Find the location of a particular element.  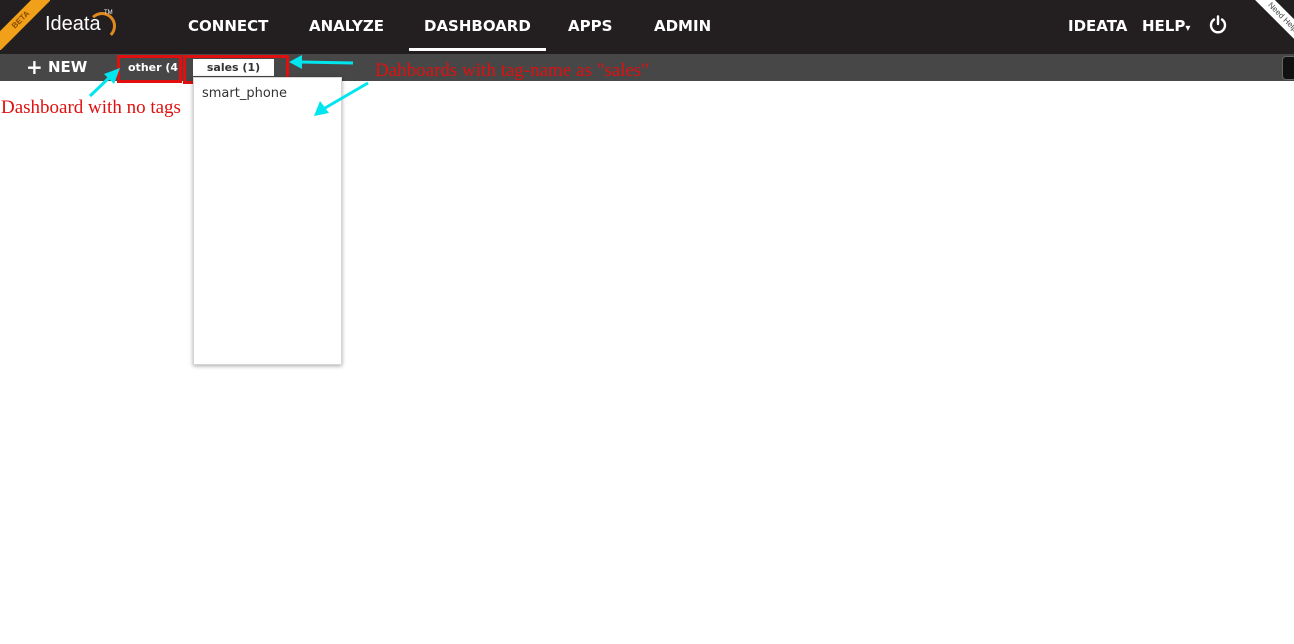

arrow-to-sales-head is located at coordinates (295, 62).